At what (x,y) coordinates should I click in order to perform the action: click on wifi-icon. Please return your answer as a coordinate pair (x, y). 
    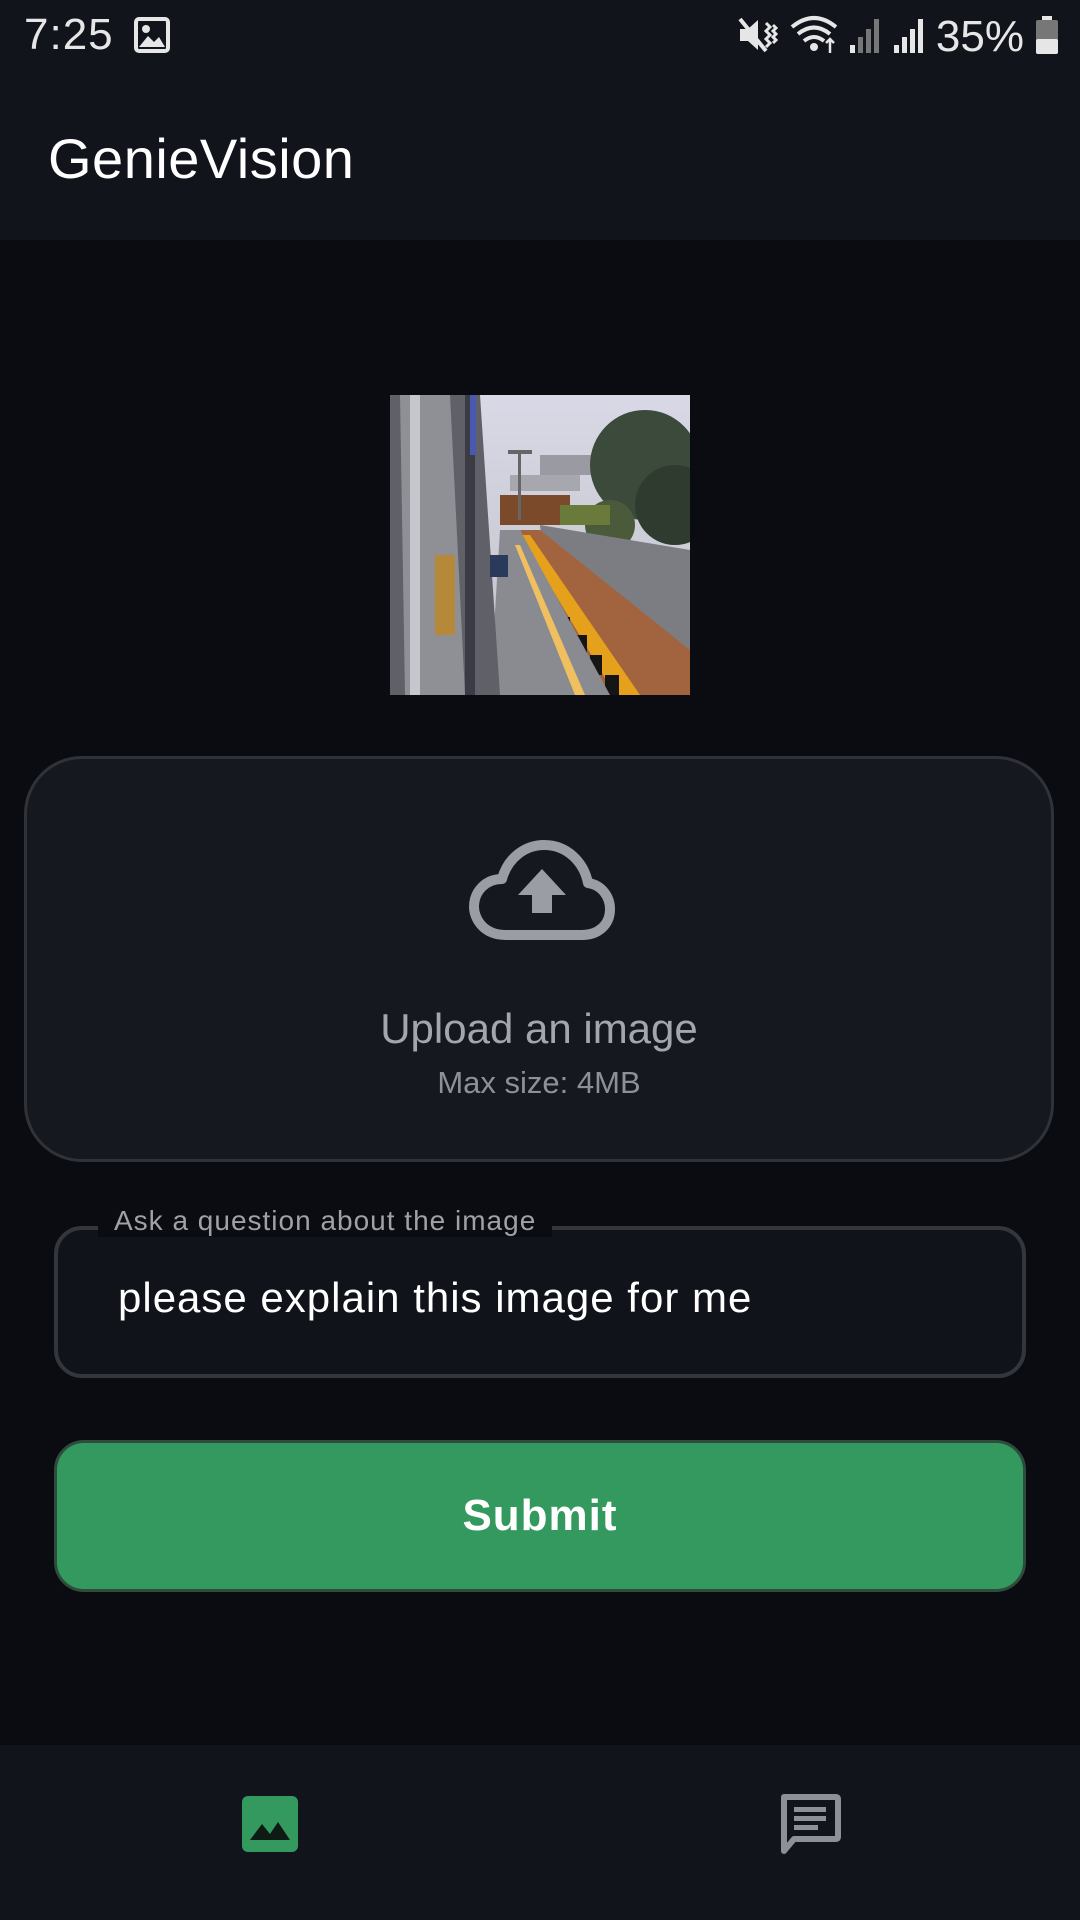
    Looking at the image, I should click on (814, 37).